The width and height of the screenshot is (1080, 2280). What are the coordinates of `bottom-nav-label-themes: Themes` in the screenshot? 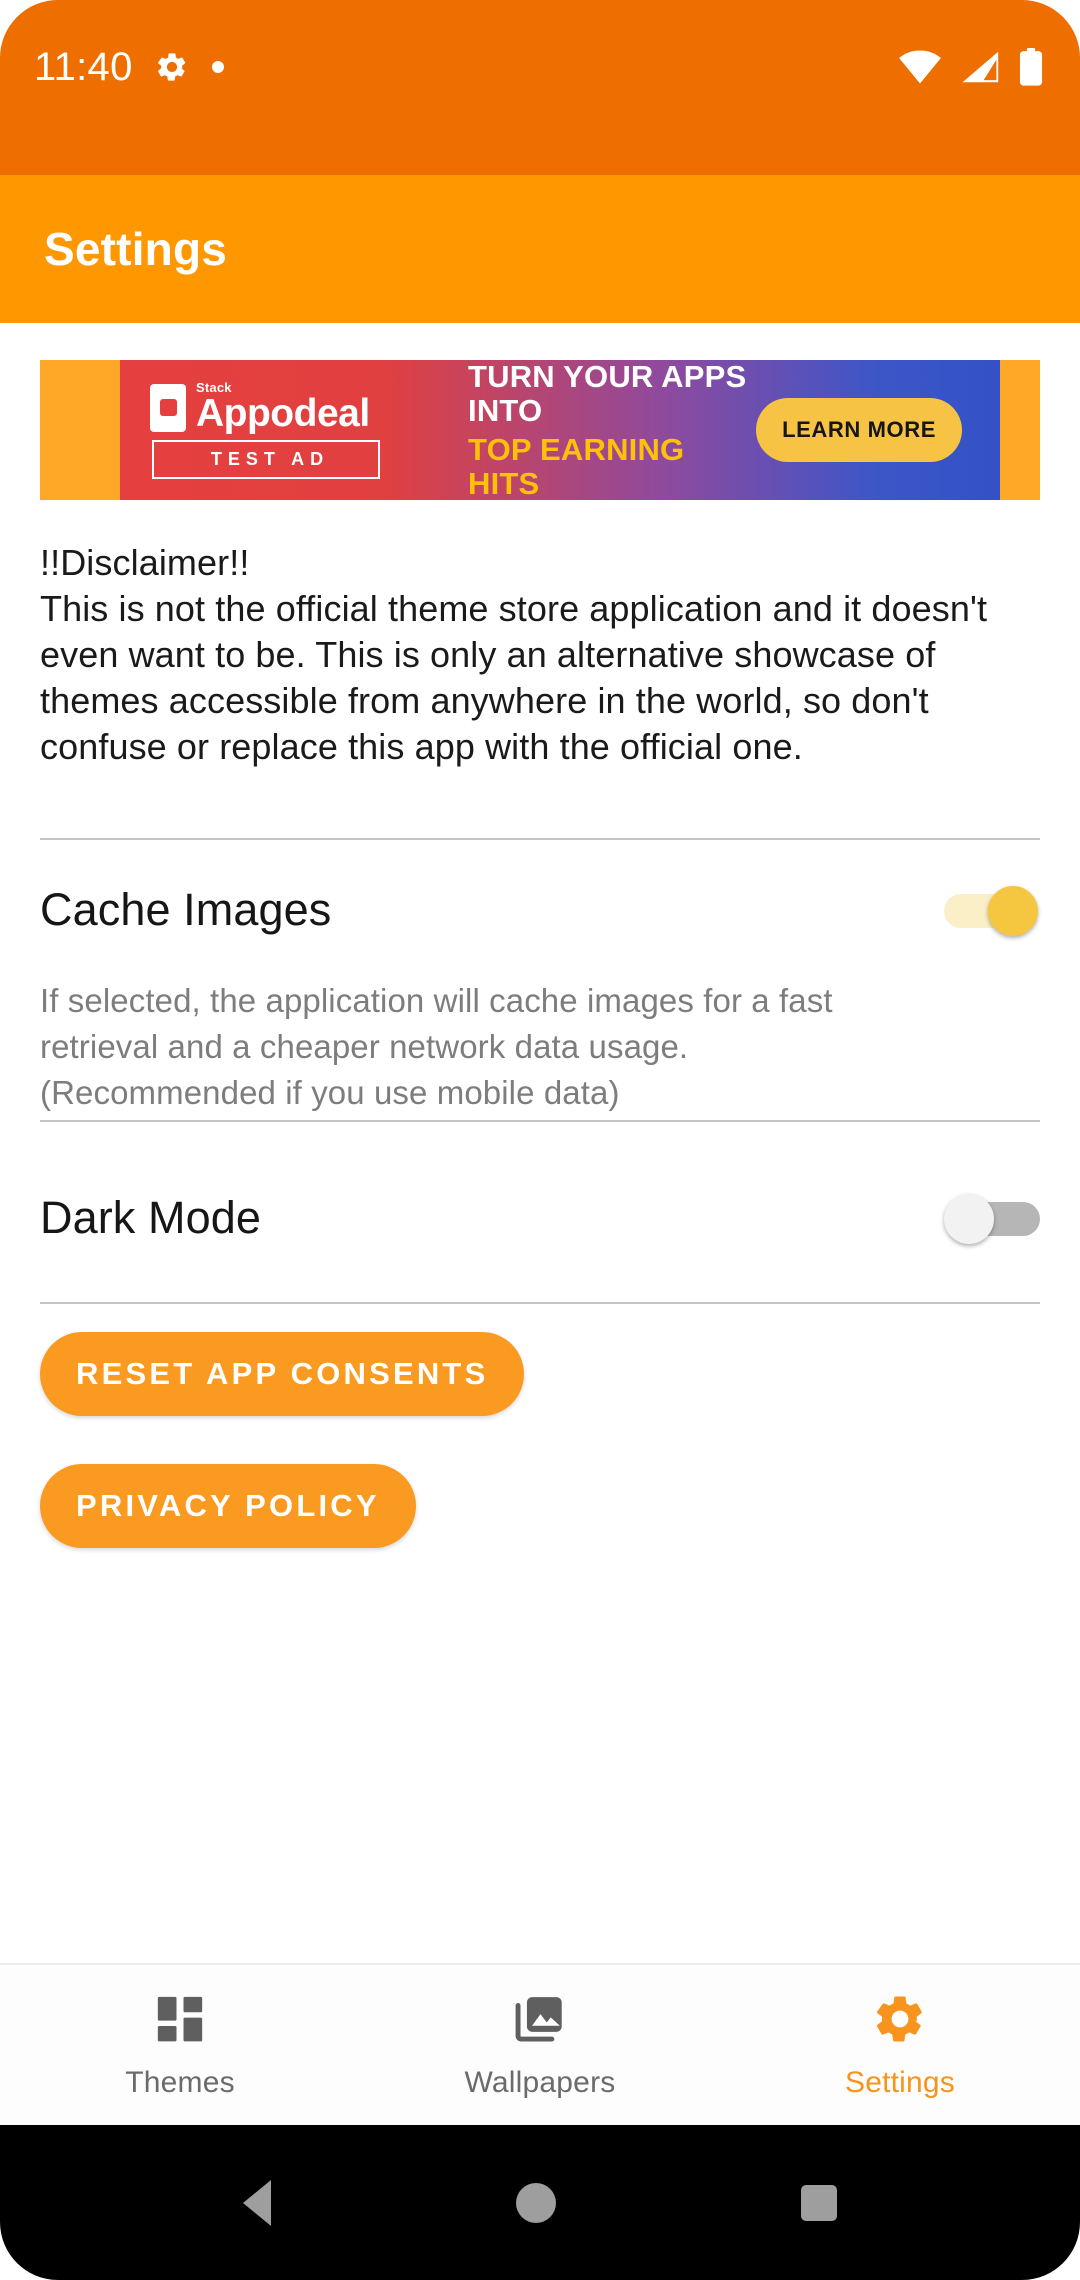 It's located at (180, 2082).